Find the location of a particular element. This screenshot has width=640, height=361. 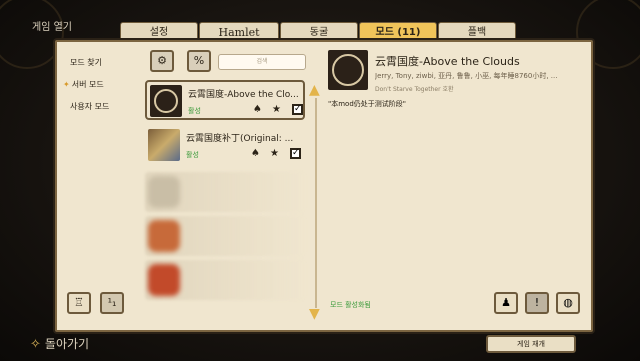

mod-description: "本mod仍处于测试阶段" is located at coordinates (367, 104).